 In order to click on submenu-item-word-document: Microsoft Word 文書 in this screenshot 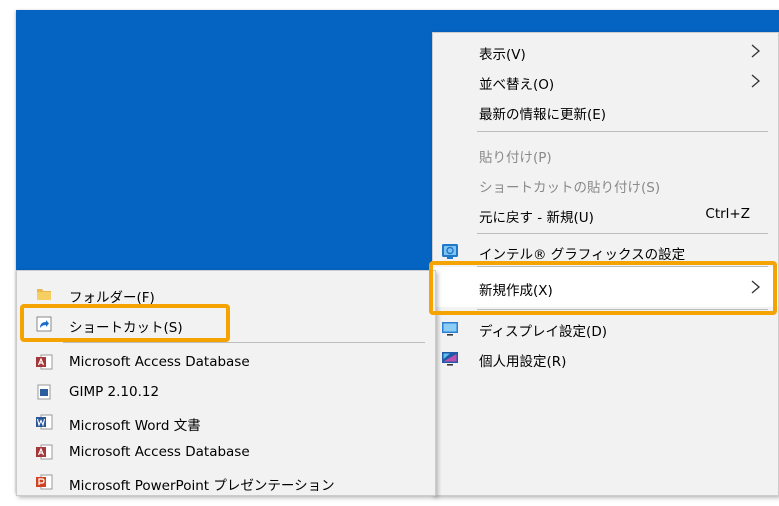, I will do `click(226, 422)`.